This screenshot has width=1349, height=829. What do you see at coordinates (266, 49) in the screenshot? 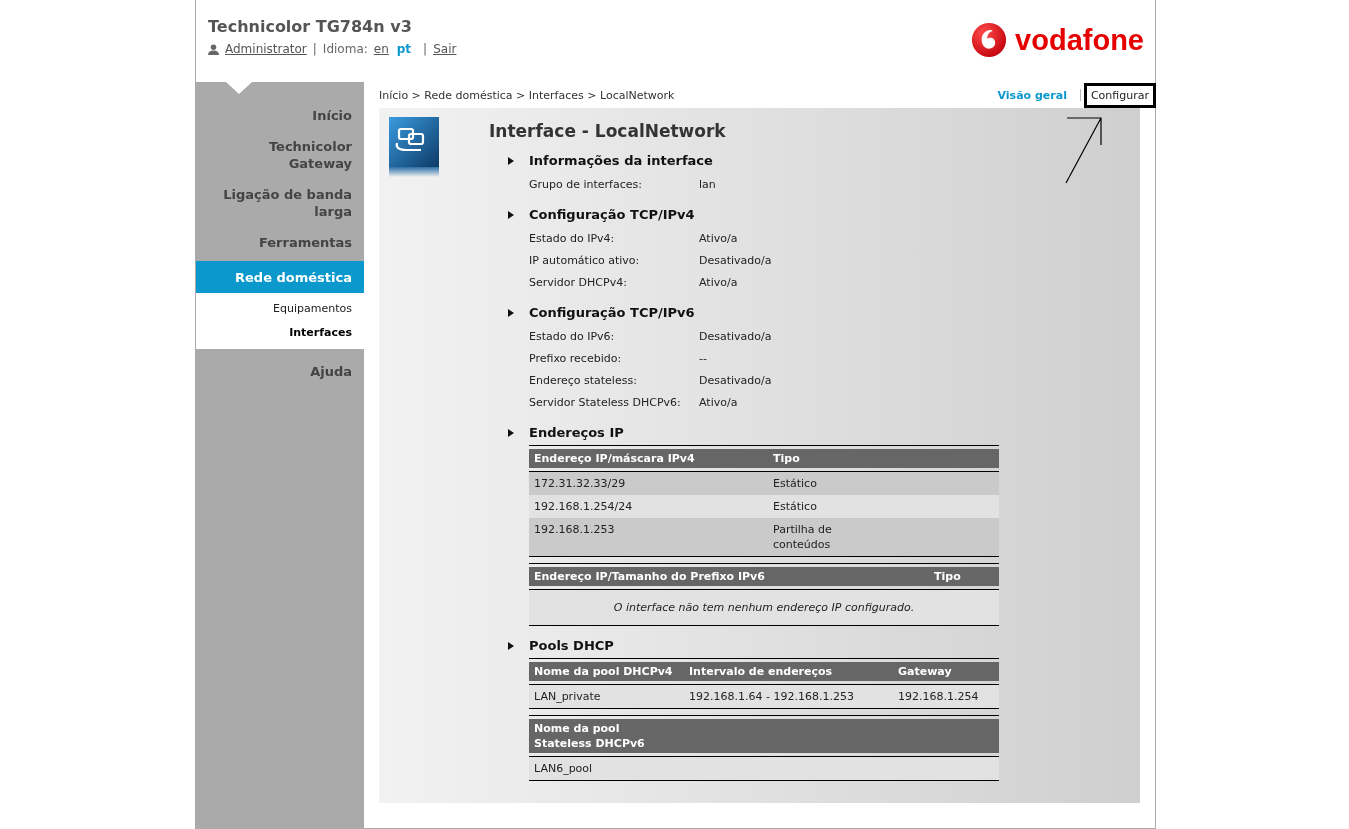
I see `user-link: Administrator` at bounding box center [266, 49].